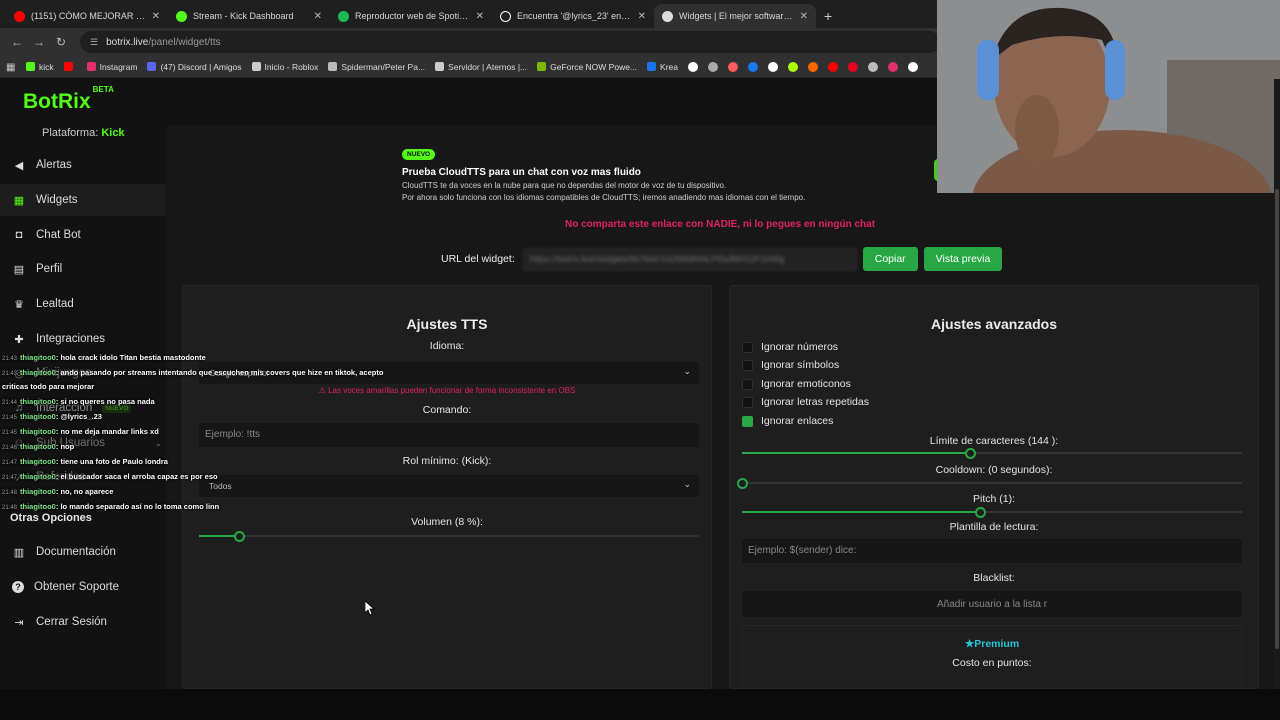 The image size is (1280, 720). I want to click on bookmark-kick: kick, so click(40, 67).